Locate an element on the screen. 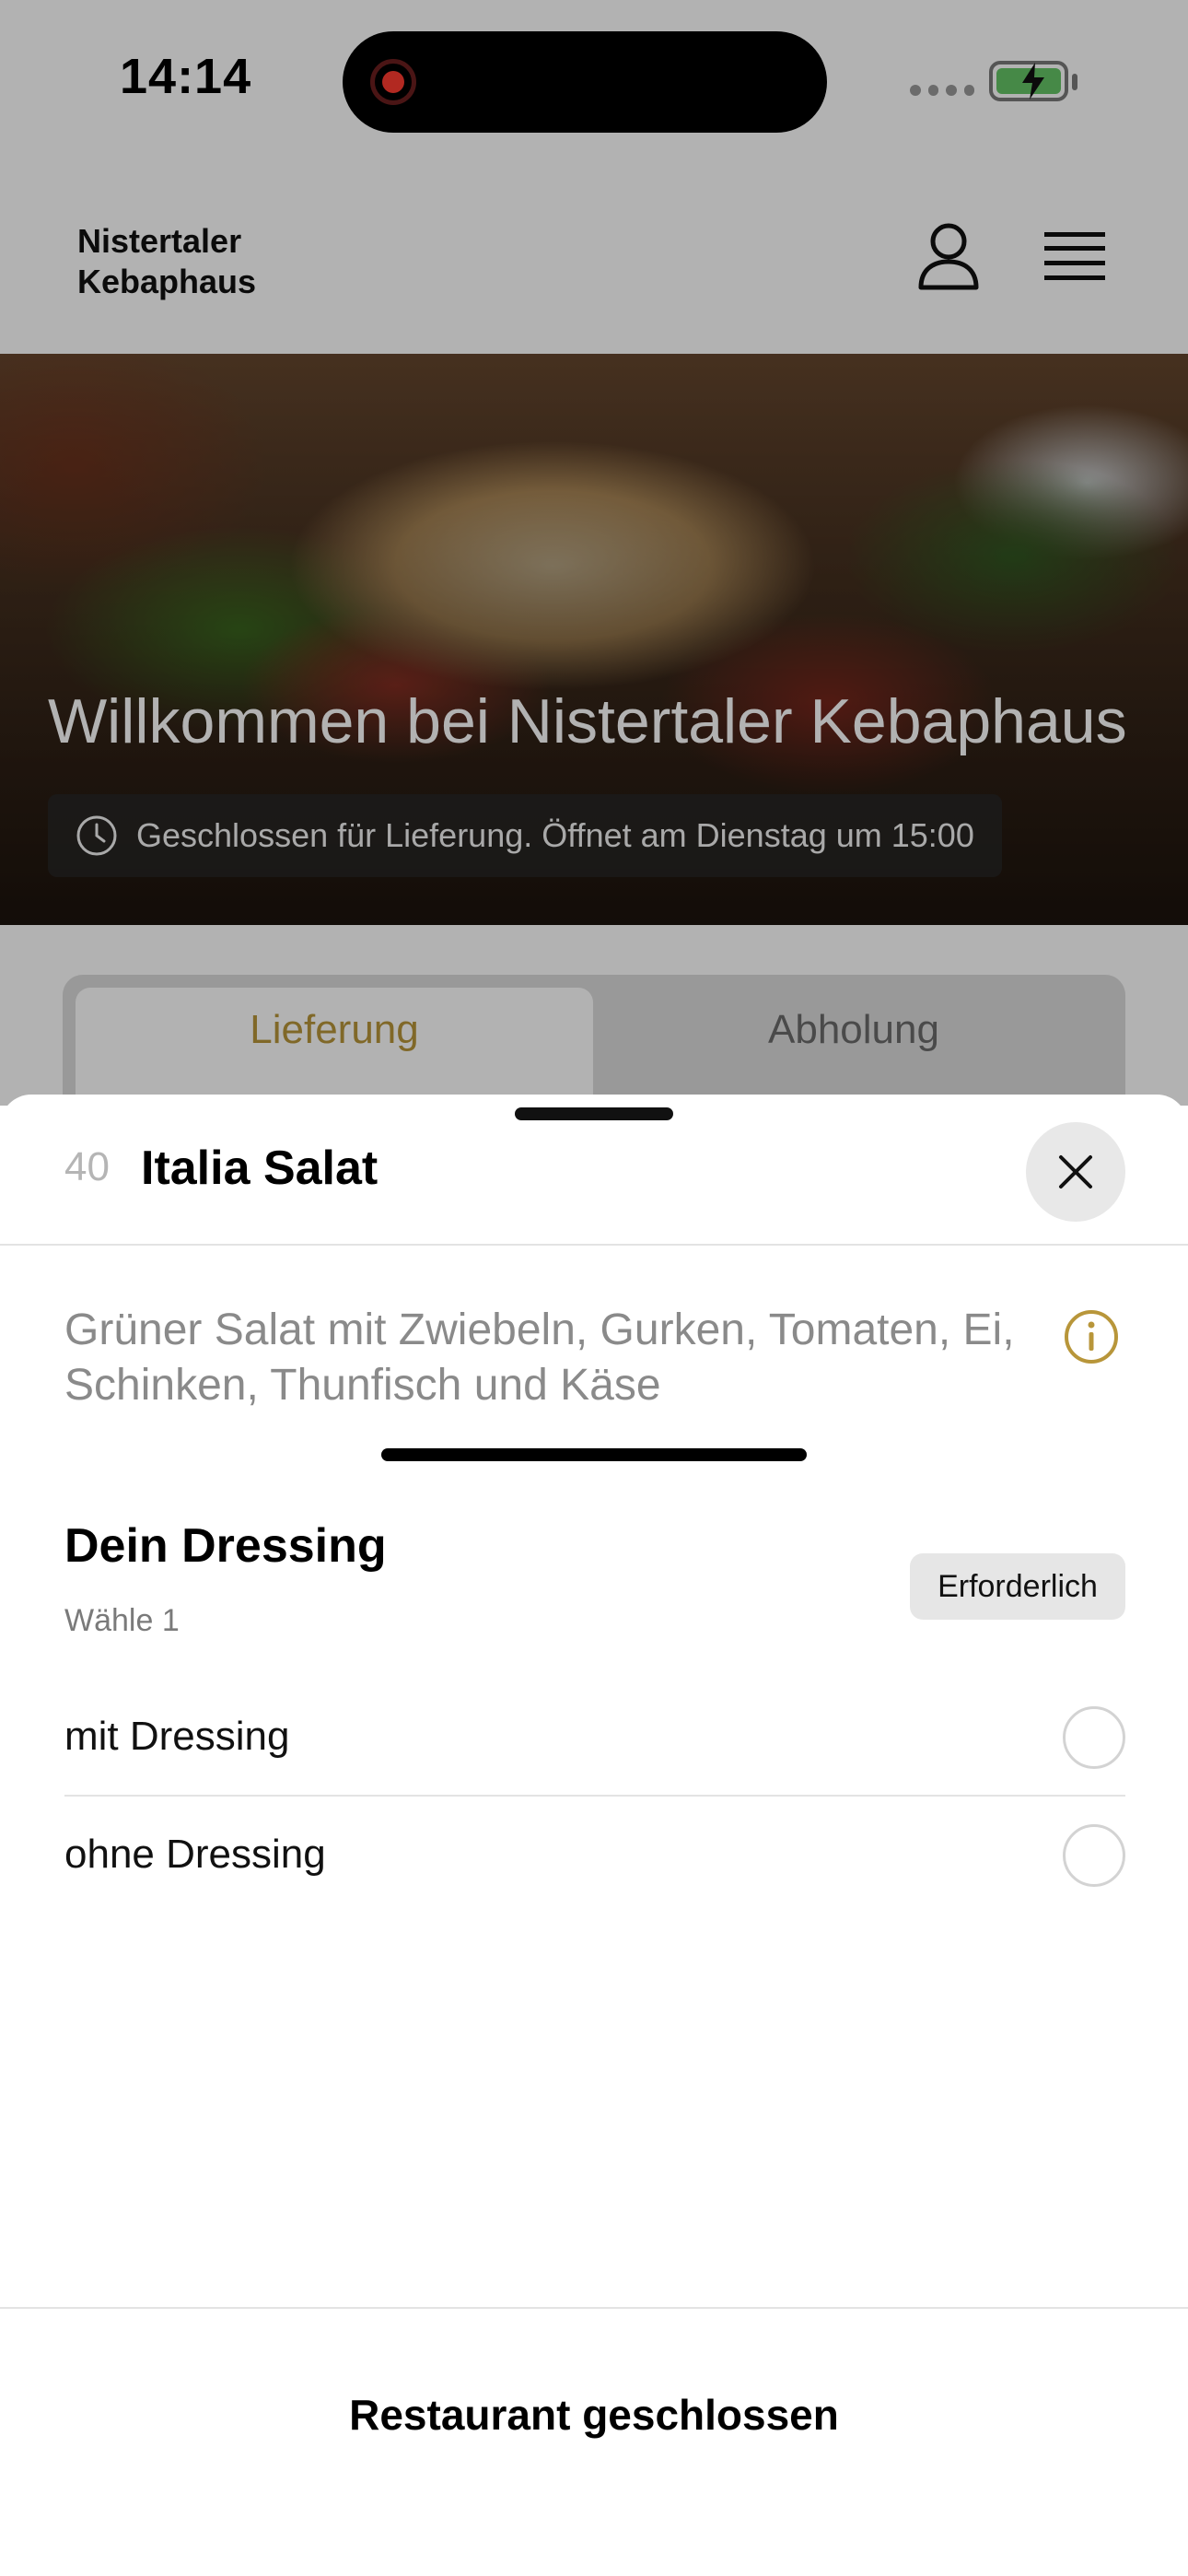 This screenshot has height=2576, width=1188. option-label: ohne Dressing is located at coordinates (195, 1854).